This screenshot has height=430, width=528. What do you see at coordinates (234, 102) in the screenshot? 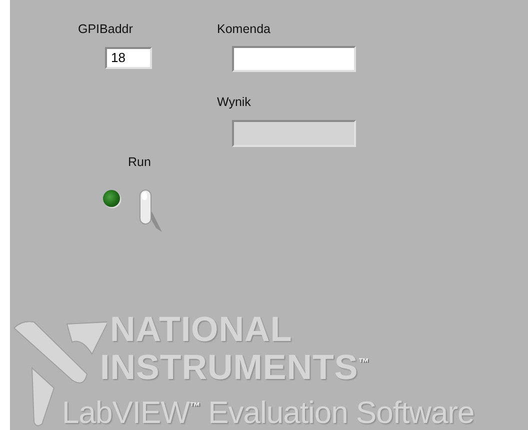
I see `control-label: Wynik` at bounding box center [234, 102].